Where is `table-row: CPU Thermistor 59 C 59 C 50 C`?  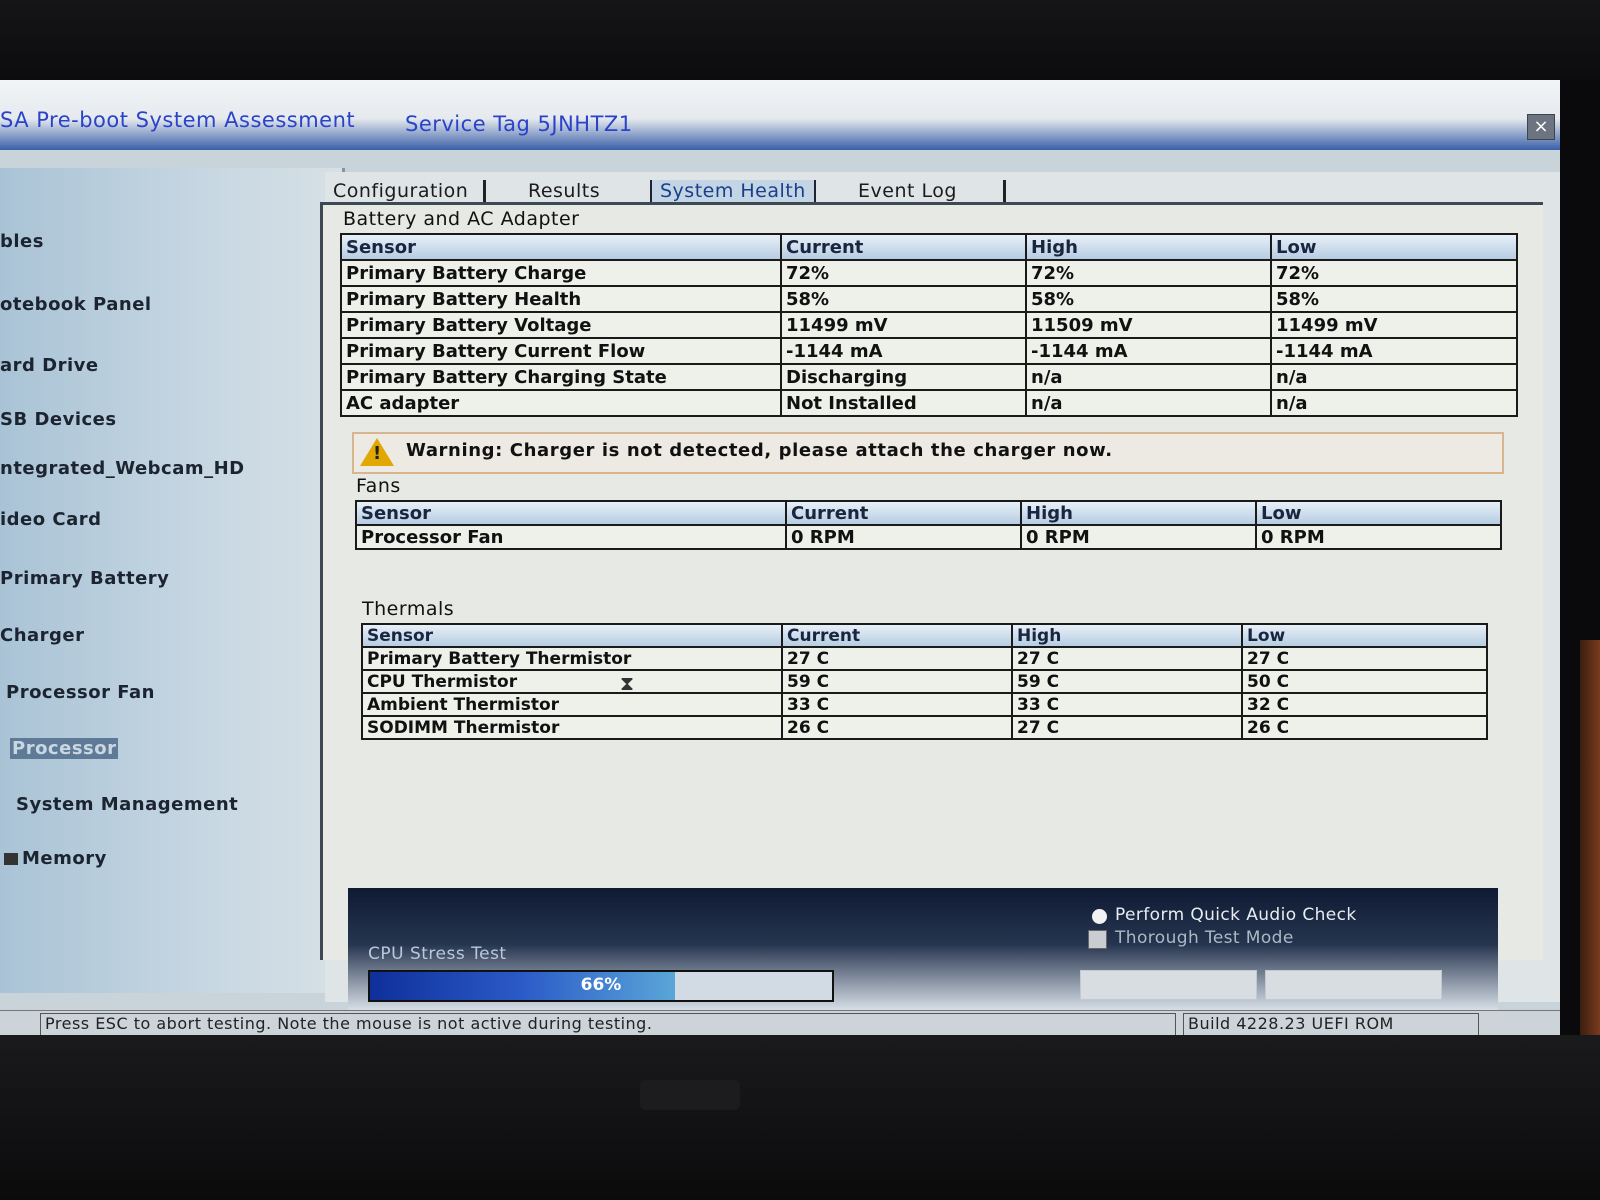 table-row: CPU Thermistor 59 C 59 C 50 C is located at coordinates (924, 681).